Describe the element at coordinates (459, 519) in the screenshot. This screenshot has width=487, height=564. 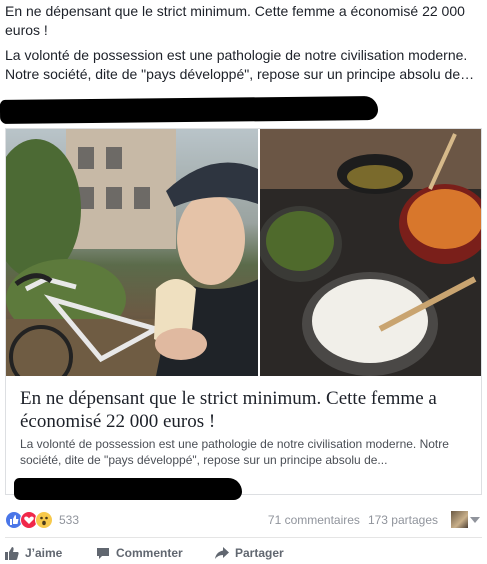
I see `page-avatar` at that location.